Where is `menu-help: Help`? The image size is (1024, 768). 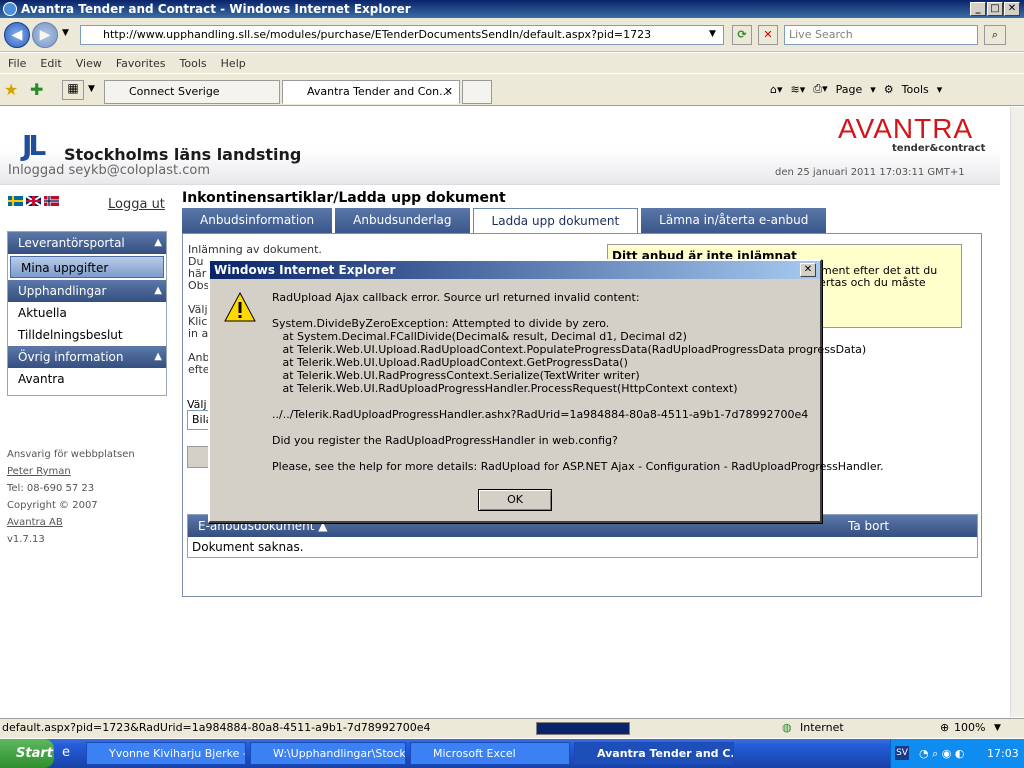
menu-help: Help is located at coordinates (233, 63).